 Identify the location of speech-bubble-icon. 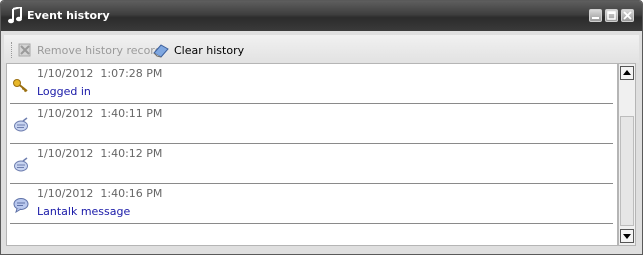
(21, 205).